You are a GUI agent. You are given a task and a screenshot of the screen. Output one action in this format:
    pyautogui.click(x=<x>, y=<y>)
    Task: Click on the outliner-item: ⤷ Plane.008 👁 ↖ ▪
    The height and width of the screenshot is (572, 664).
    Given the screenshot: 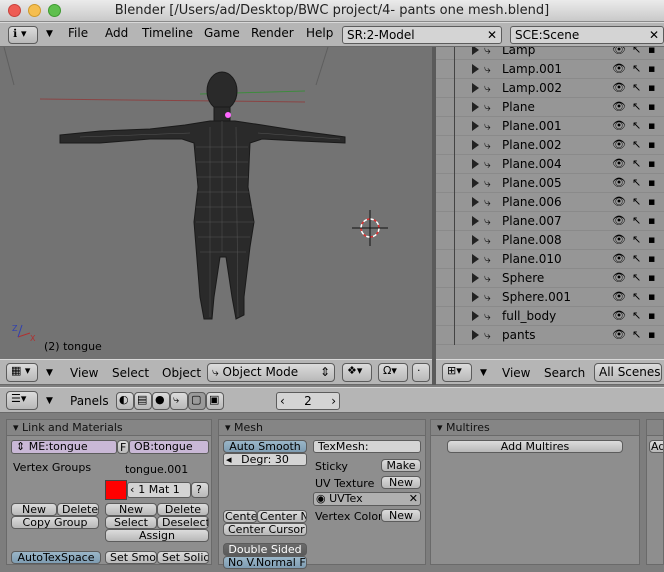 What is the action you would take?
    pyautogui.click(x=550, y=240)
    